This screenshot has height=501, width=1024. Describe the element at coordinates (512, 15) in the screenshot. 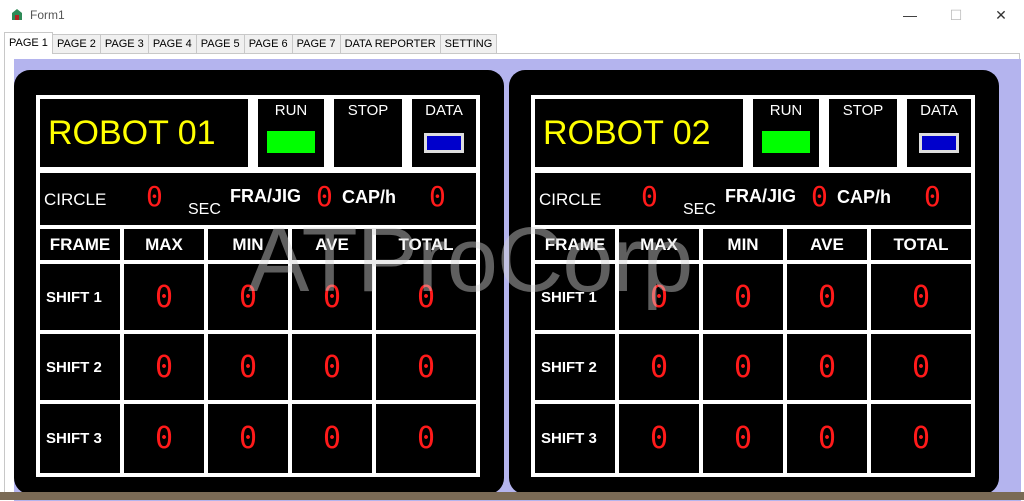

I see `title-bar: Form1 — ☐ ✕` at that location.